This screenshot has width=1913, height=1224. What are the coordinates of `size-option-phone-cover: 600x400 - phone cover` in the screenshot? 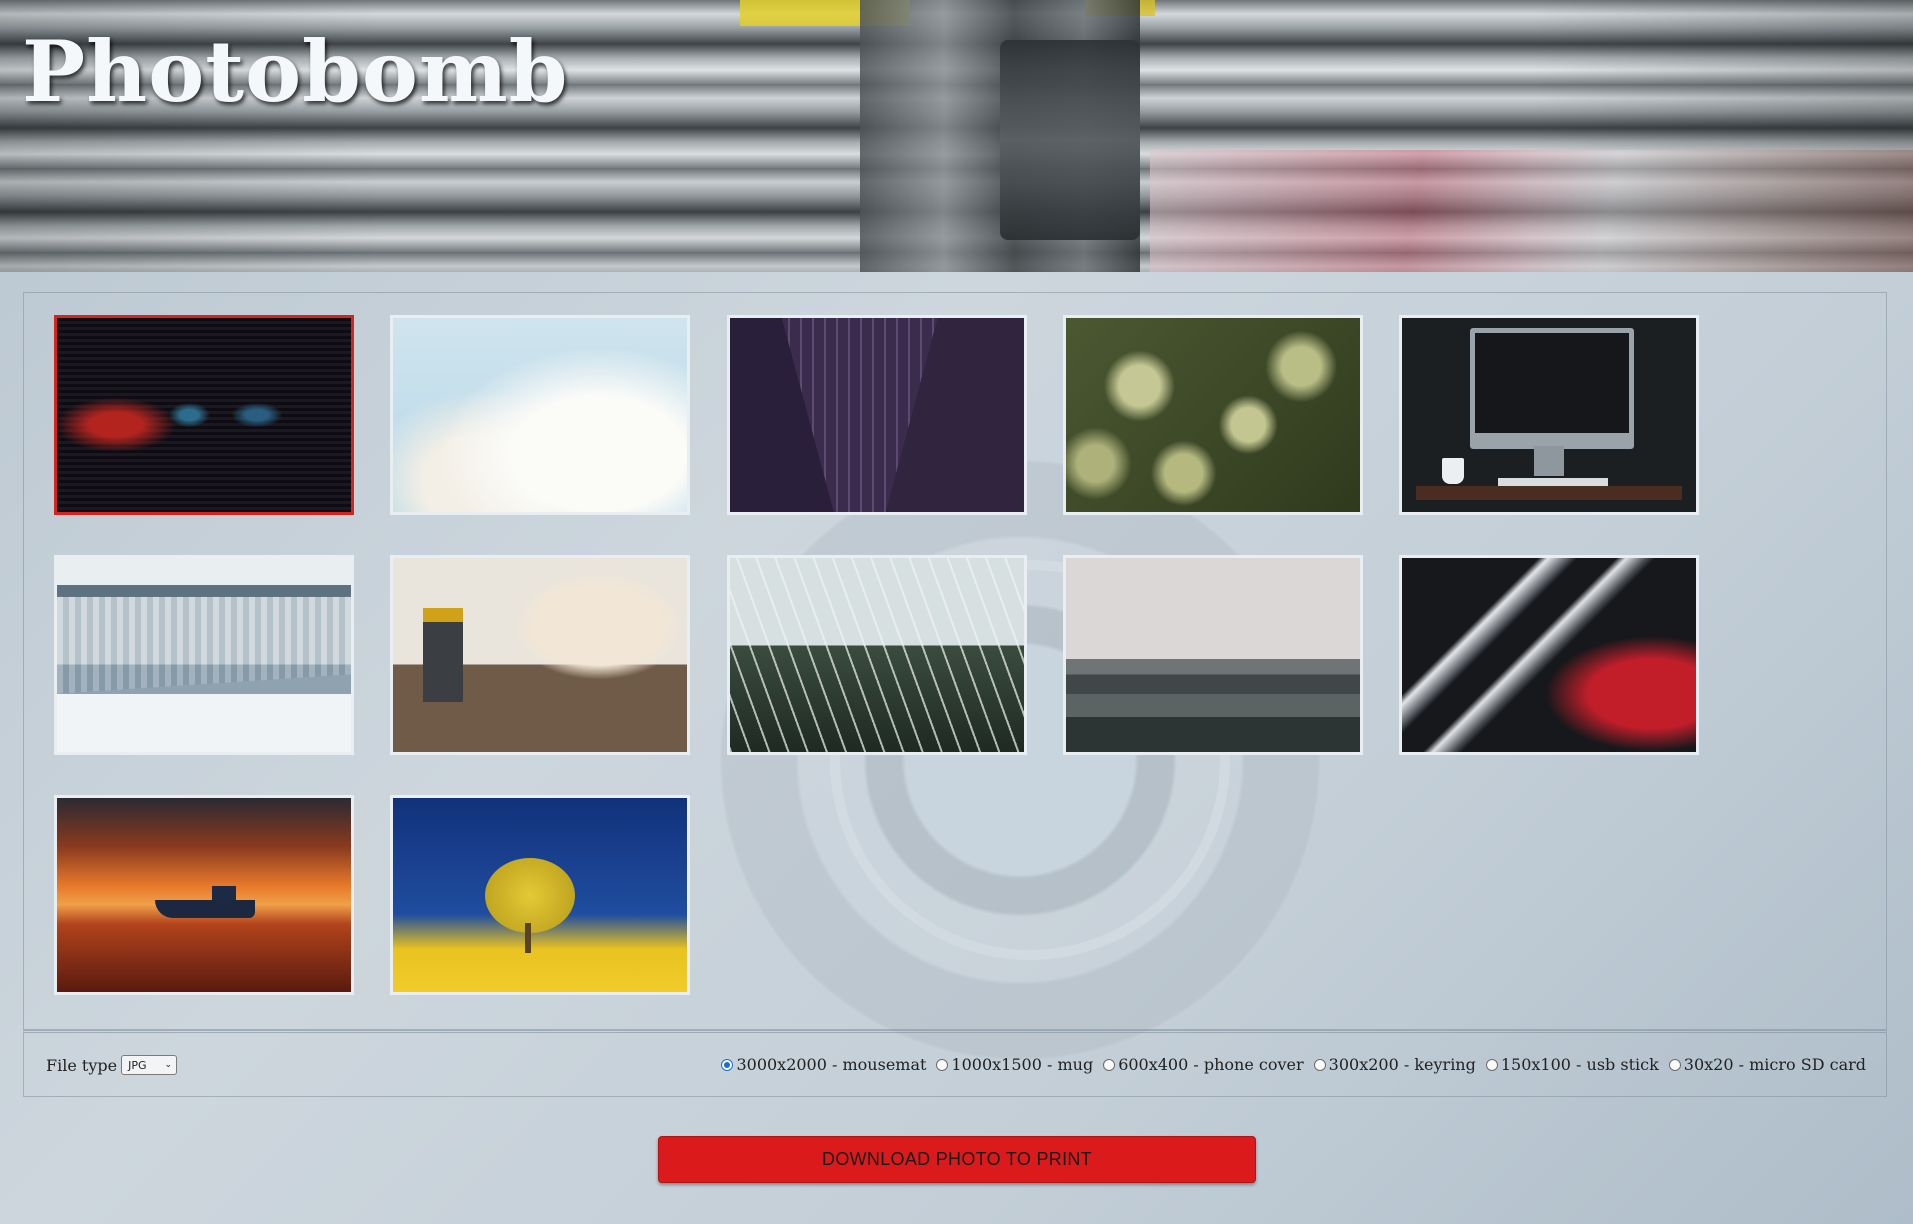 It's located at (1203, 1064).